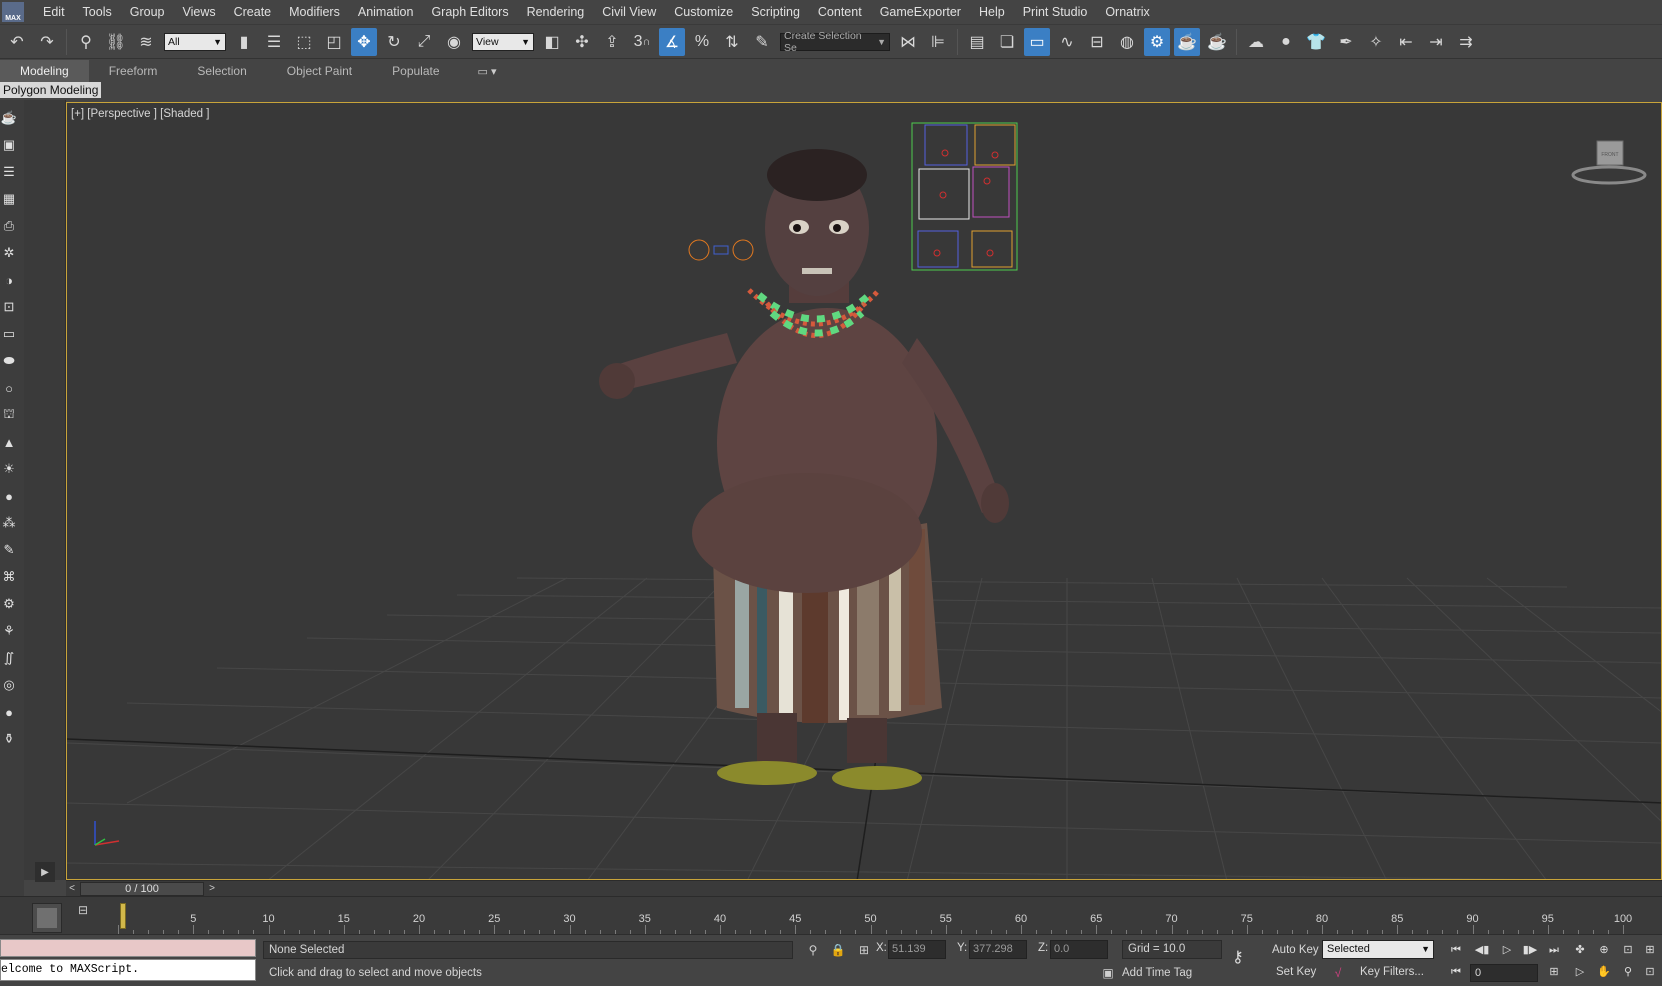  I want to click on bottle-icon: ⚱, so click(9, 739).